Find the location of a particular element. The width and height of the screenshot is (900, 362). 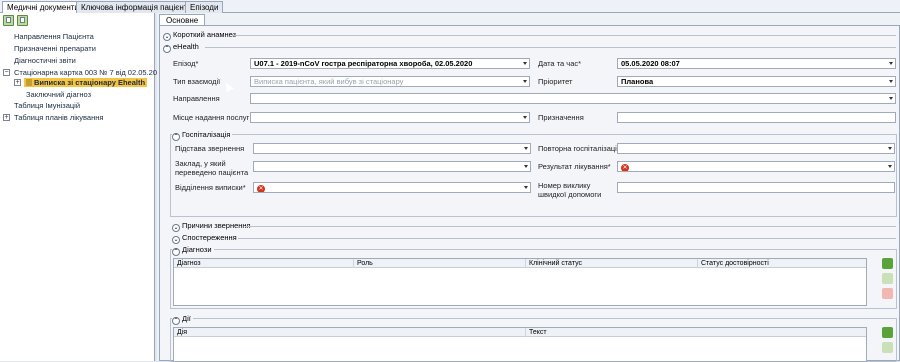

delete-diagnosis-icon is located at coordinates (887, 293).